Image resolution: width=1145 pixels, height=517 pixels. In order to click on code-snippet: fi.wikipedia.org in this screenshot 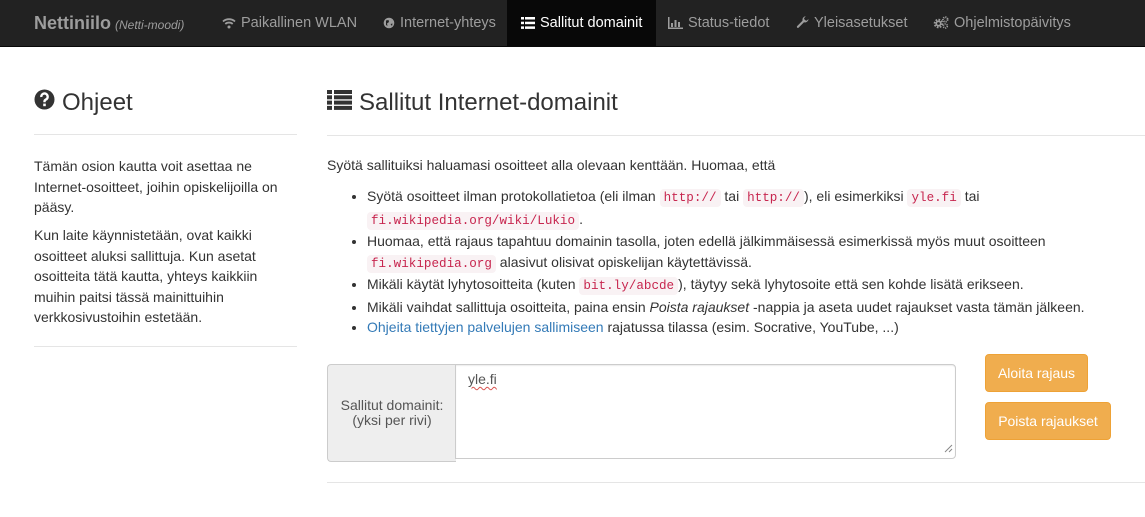, I will do `click(431, 263)`.